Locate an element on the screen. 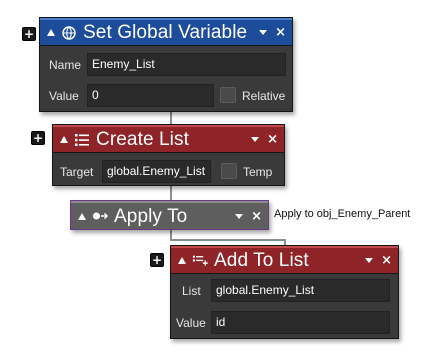  relative-label: Relative is located at coordinates (264, 96).